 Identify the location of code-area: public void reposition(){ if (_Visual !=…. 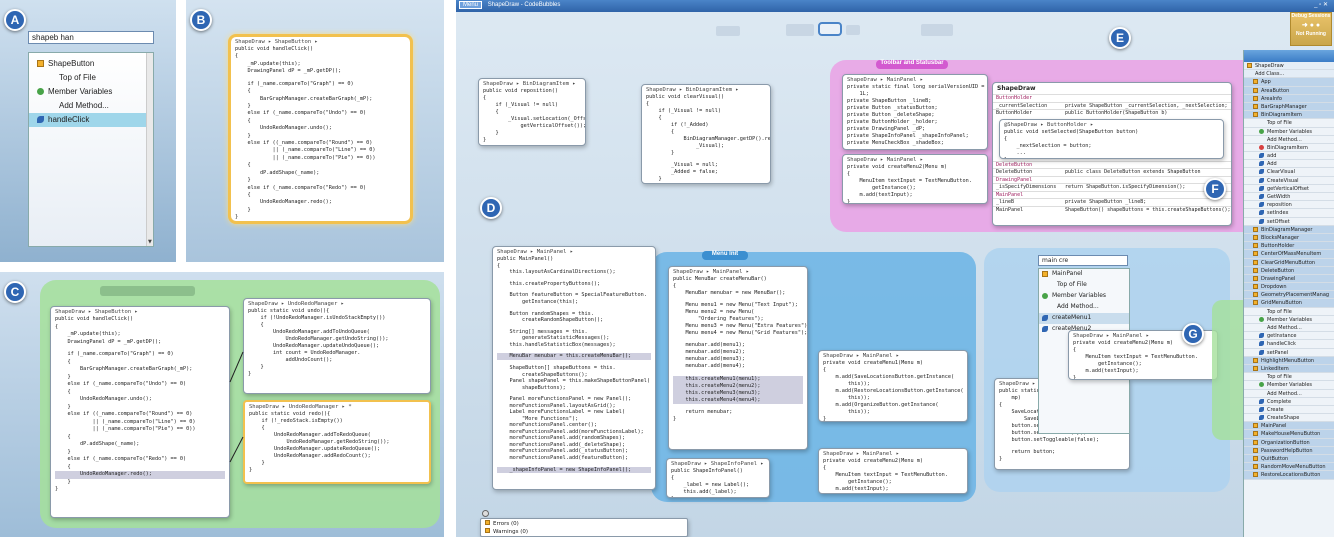
(532, 116).